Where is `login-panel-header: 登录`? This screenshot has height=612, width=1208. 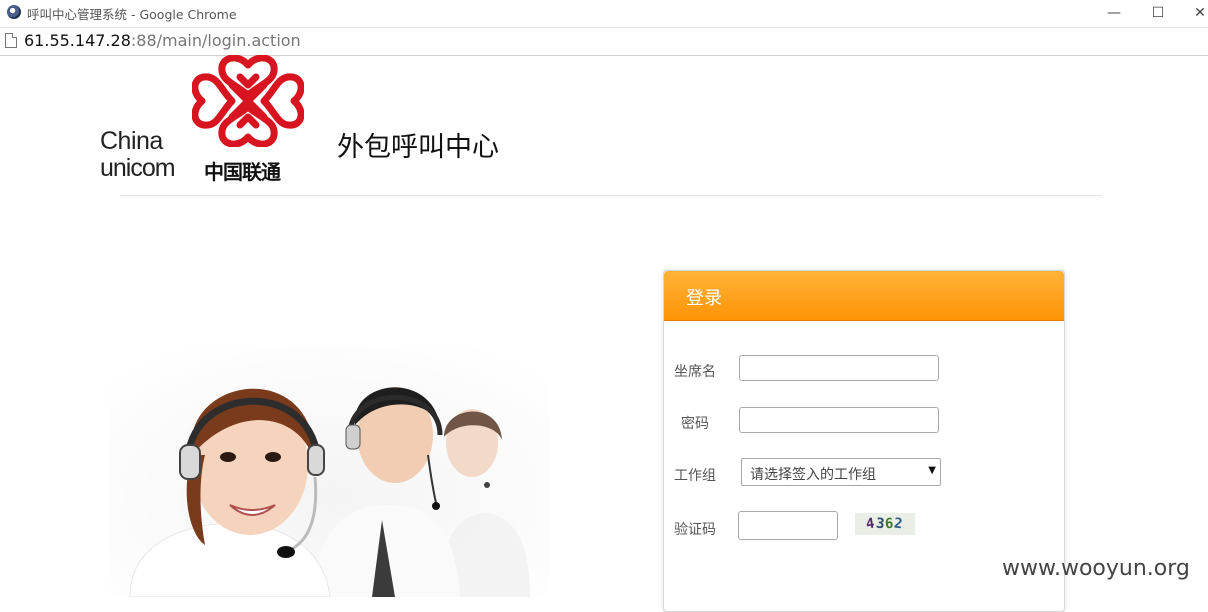
login-panel-header: 登录 is located at coordinates (864, 296).